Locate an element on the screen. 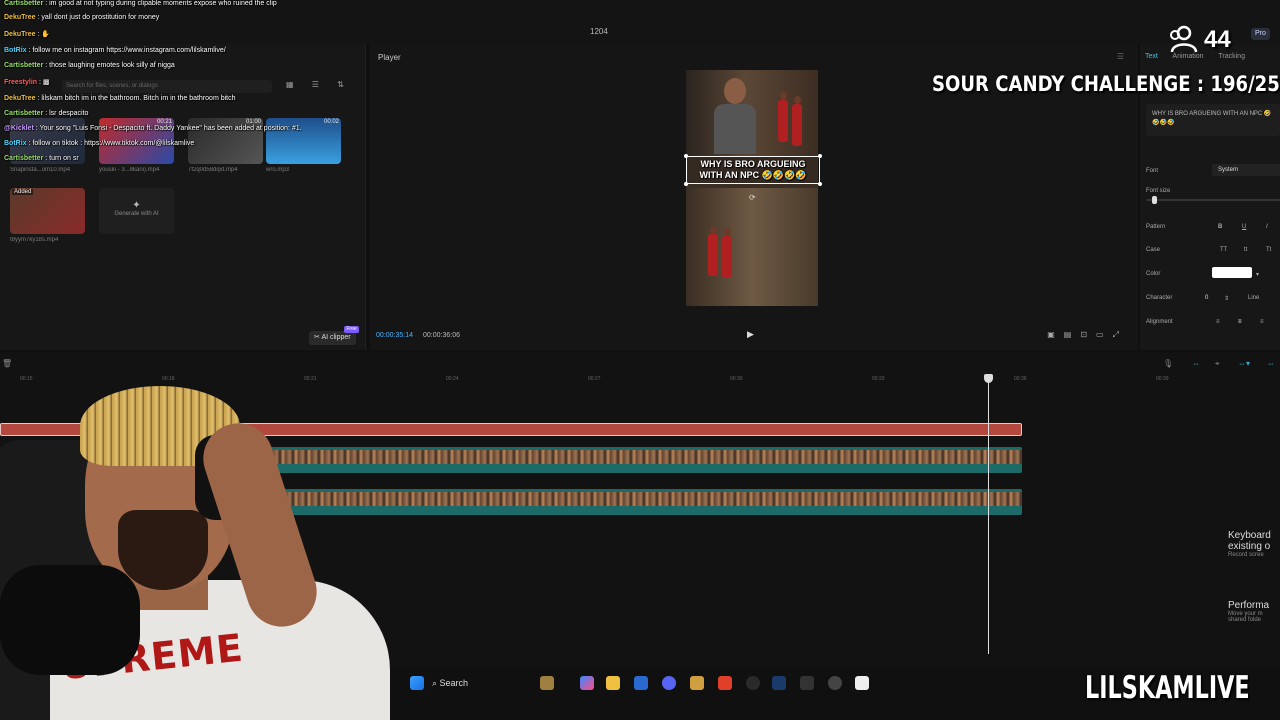 Image resolution: width=1280 pixels, height=720 pixels. color-row: Color ▾ is located at coordinates (1213, 272).